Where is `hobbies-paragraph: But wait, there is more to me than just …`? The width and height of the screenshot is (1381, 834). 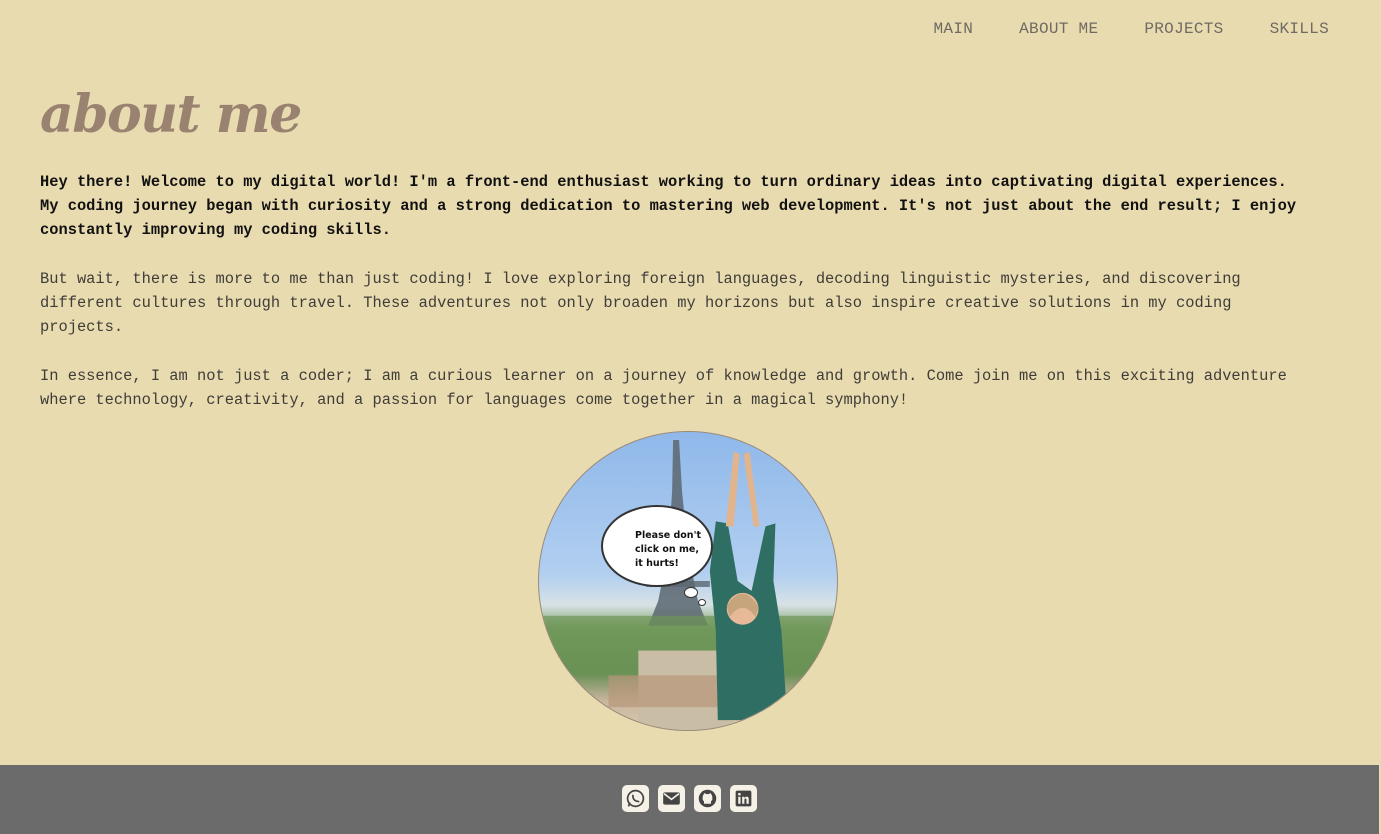 hobbies-paragraph: But wait, there is more to me than just … is located at coordinates (640, 303).